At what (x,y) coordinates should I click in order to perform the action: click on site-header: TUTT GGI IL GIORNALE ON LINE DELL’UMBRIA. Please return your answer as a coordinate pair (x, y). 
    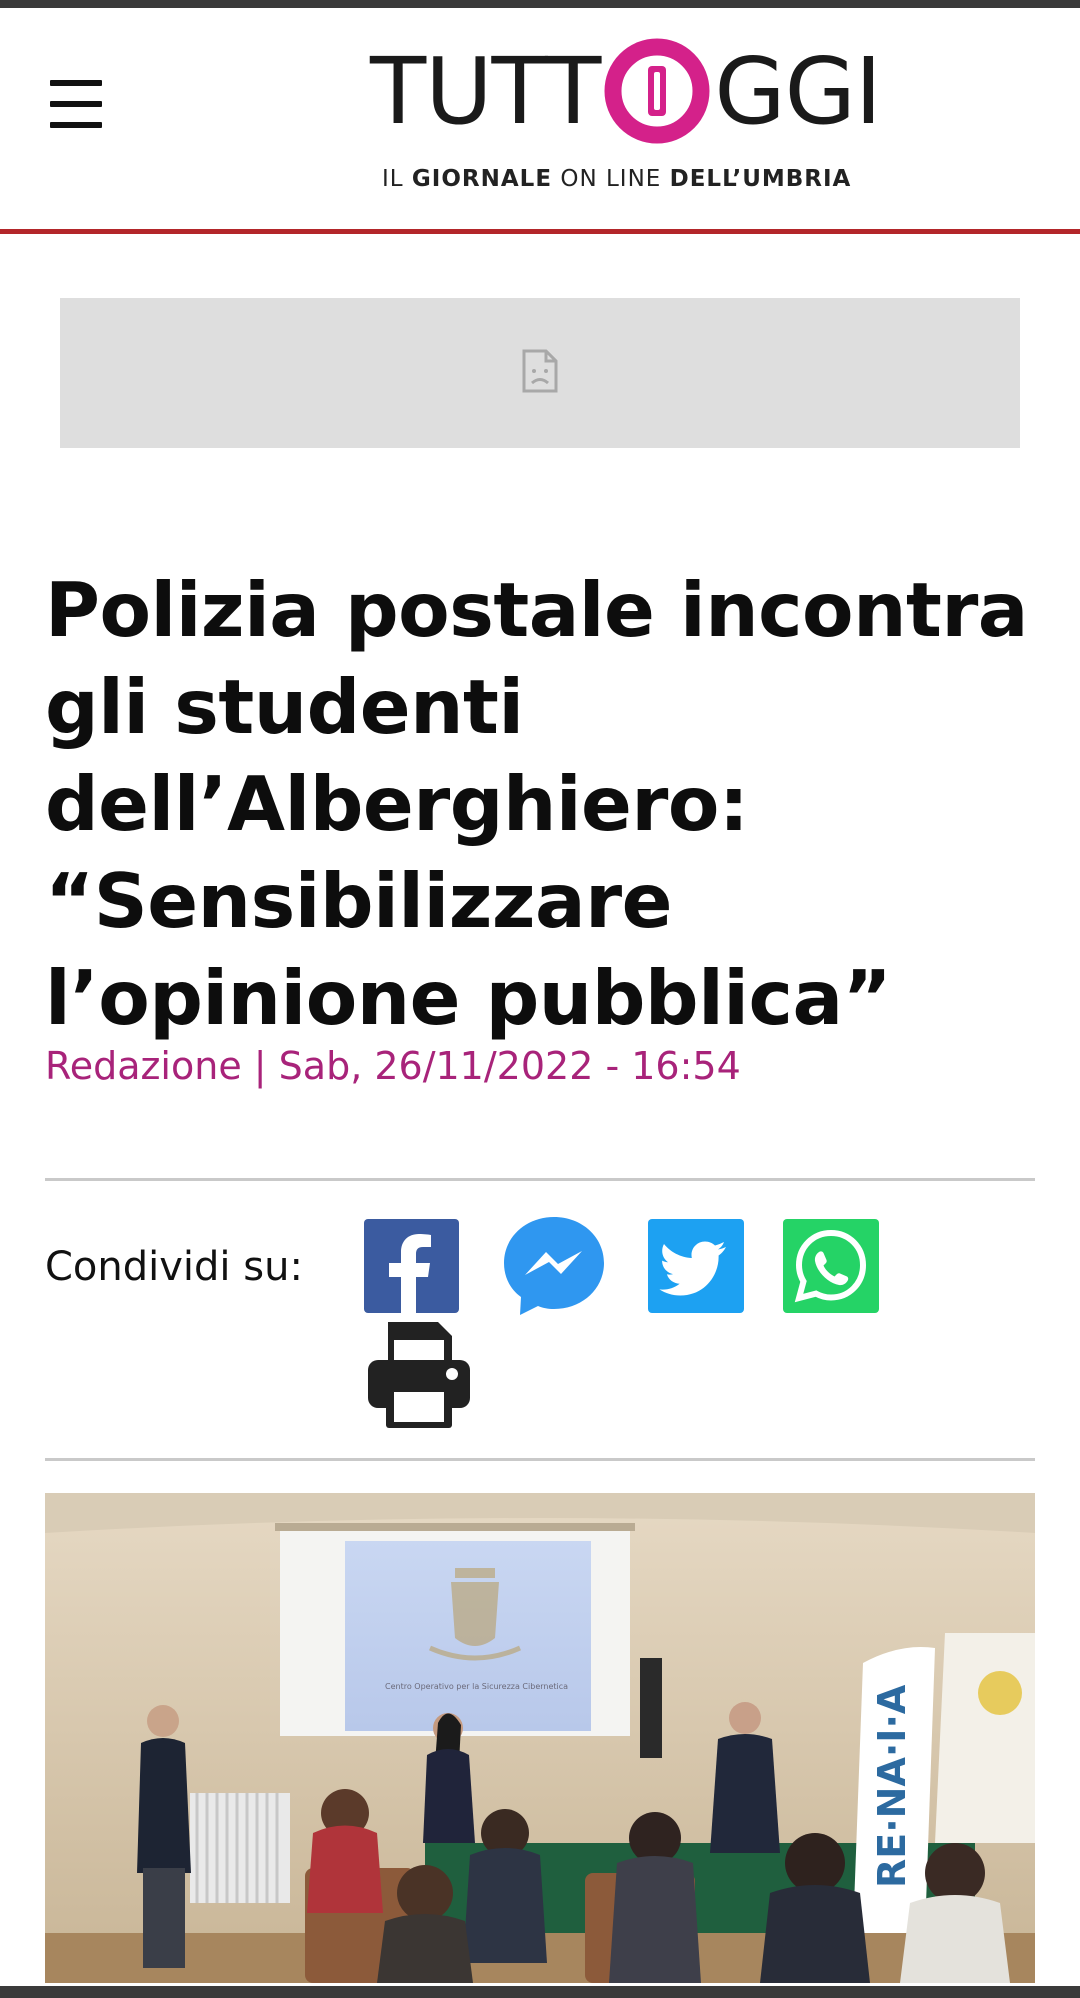
    Looking at the image, I should click on (540, 121).